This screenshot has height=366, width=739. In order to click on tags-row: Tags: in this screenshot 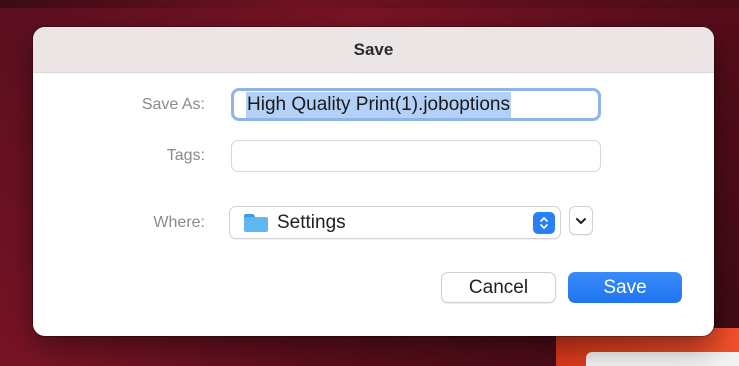, I will do `click(125, 156)`.